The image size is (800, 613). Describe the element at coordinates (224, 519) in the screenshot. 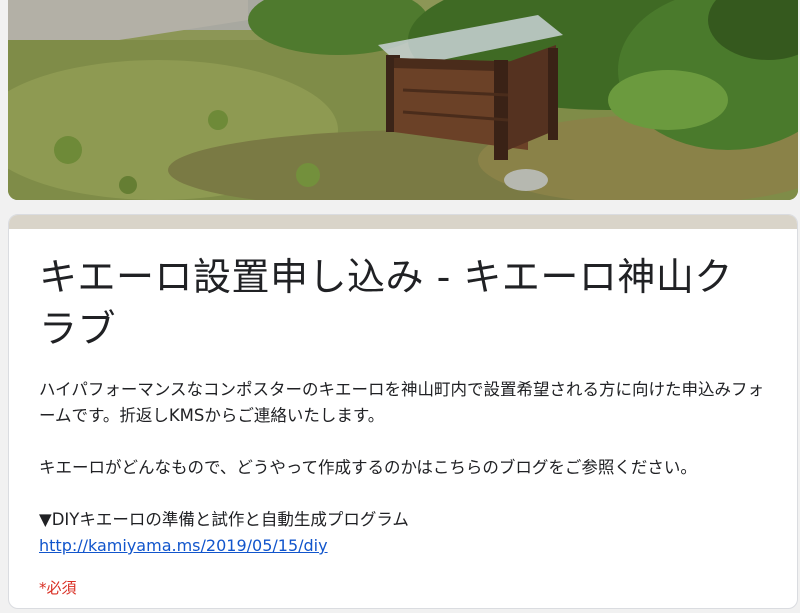

I see `blog-heading: ▼DIYキエーロの準備と試作と自動生成プログラム` at that location.